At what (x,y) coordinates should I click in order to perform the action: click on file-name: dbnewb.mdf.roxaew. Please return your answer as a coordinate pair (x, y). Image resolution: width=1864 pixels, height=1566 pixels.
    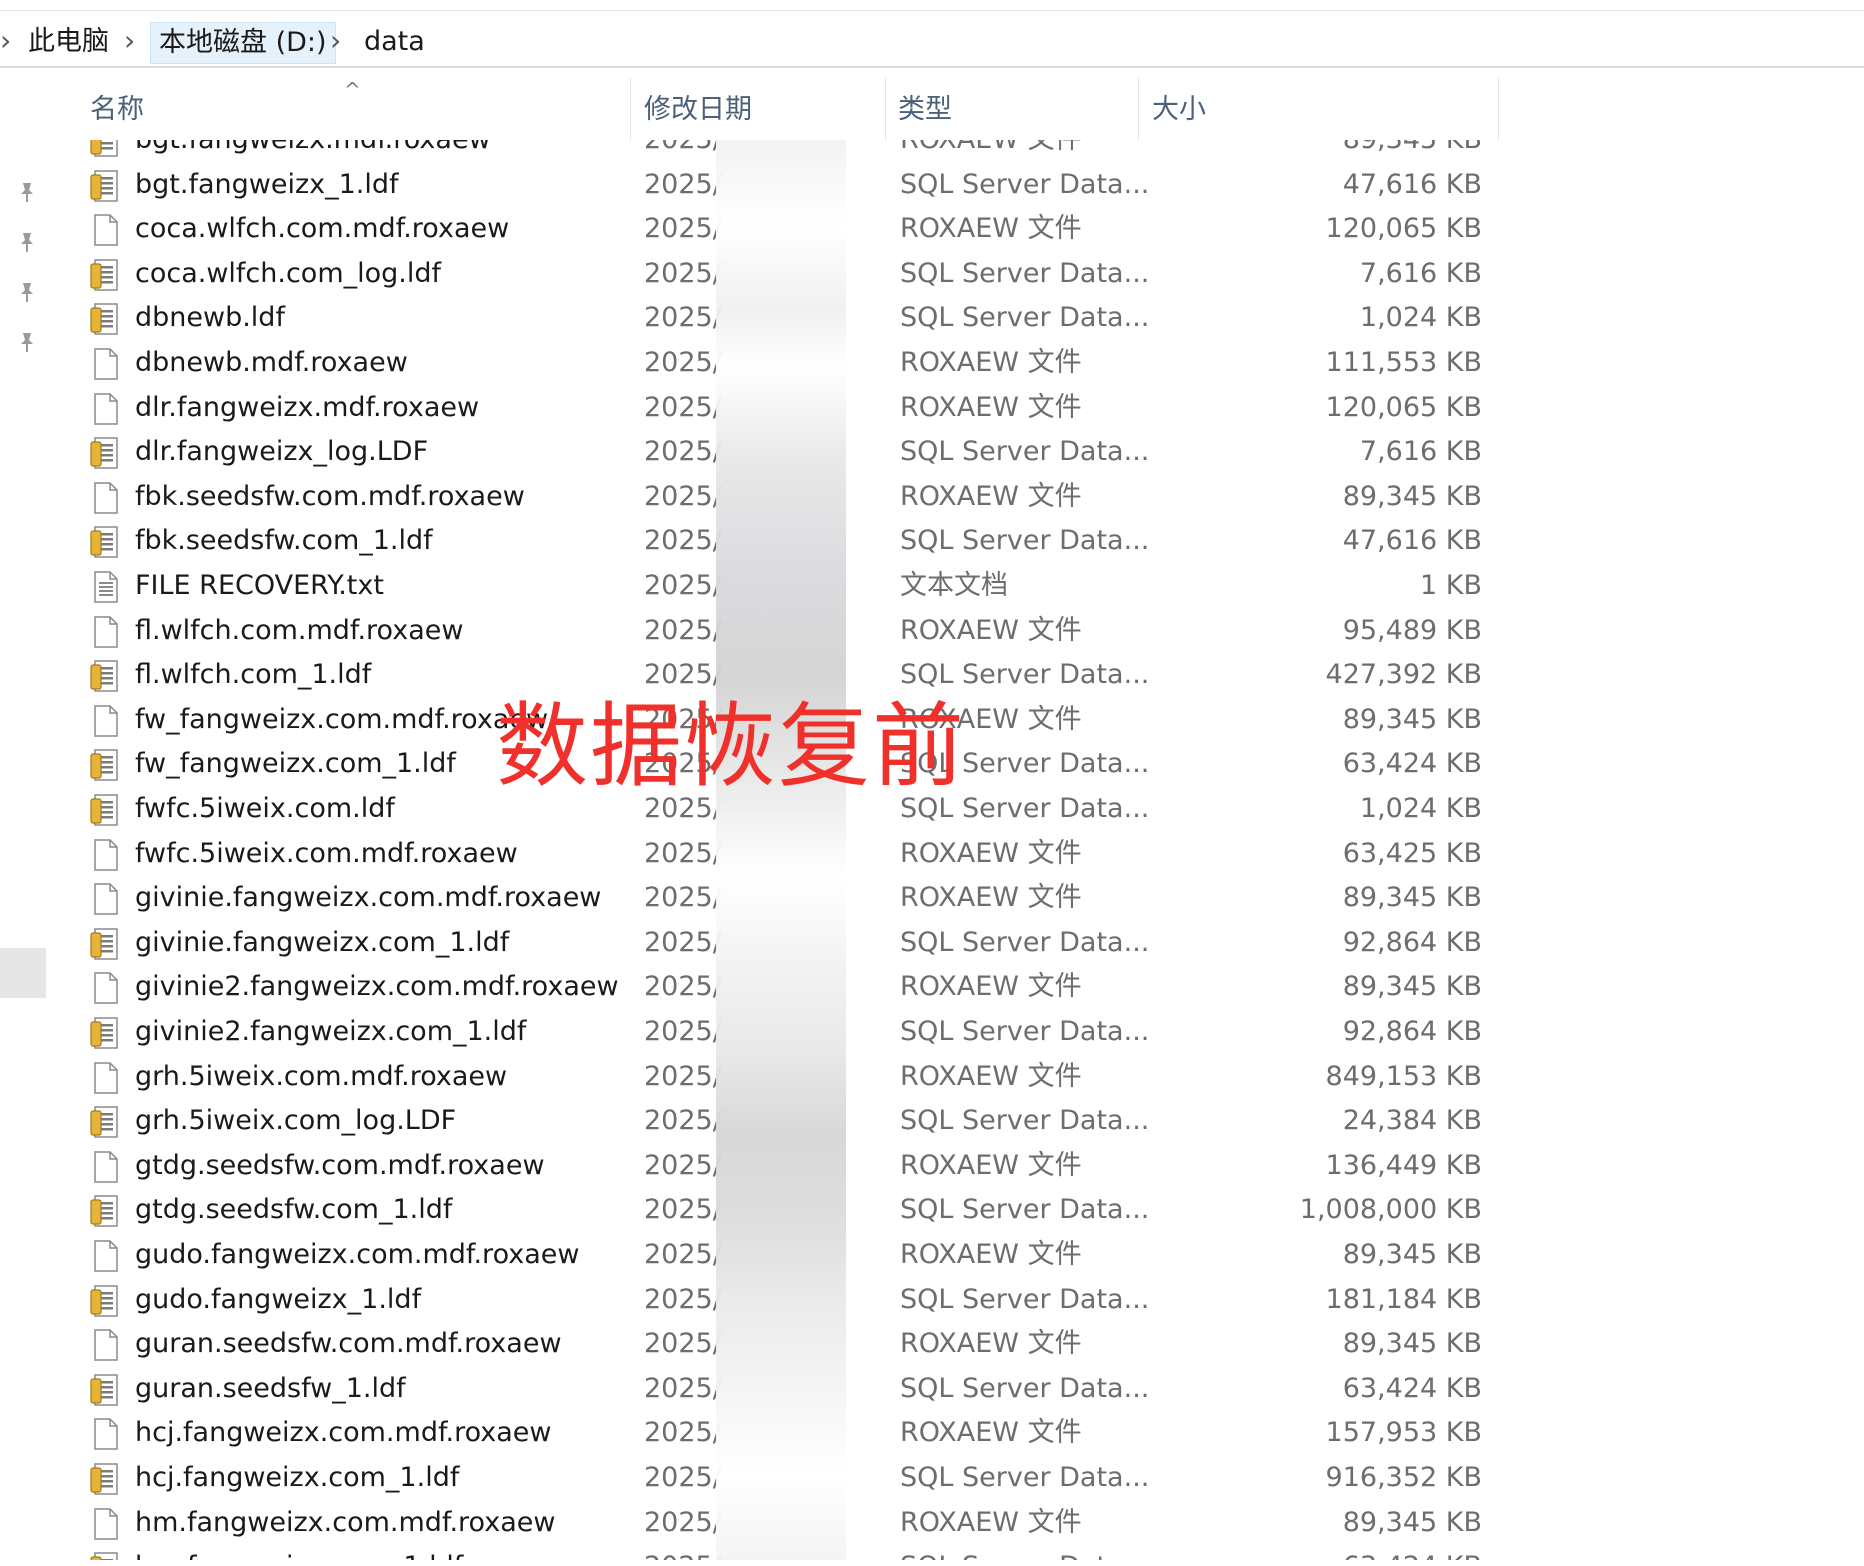
    Looking at the image, I should click on (271, 362).